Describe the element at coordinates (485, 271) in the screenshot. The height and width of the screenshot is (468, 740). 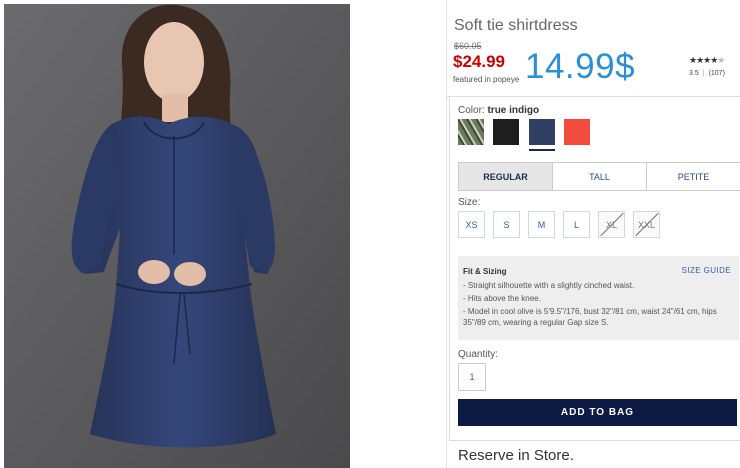
I see `fit-sizing-title: Fit & Sizing` at that location.